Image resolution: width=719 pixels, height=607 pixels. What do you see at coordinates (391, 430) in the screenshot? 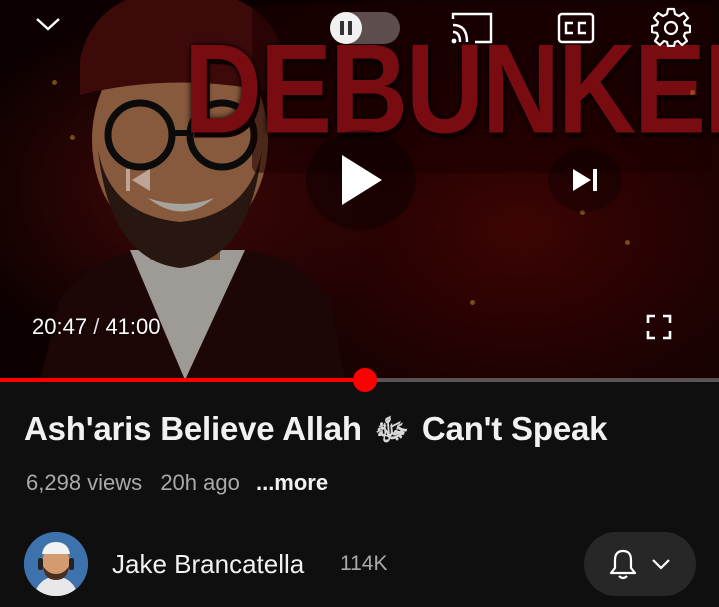
I see `honorific-glyph: ﷻ` at bounding box center [391, 430].